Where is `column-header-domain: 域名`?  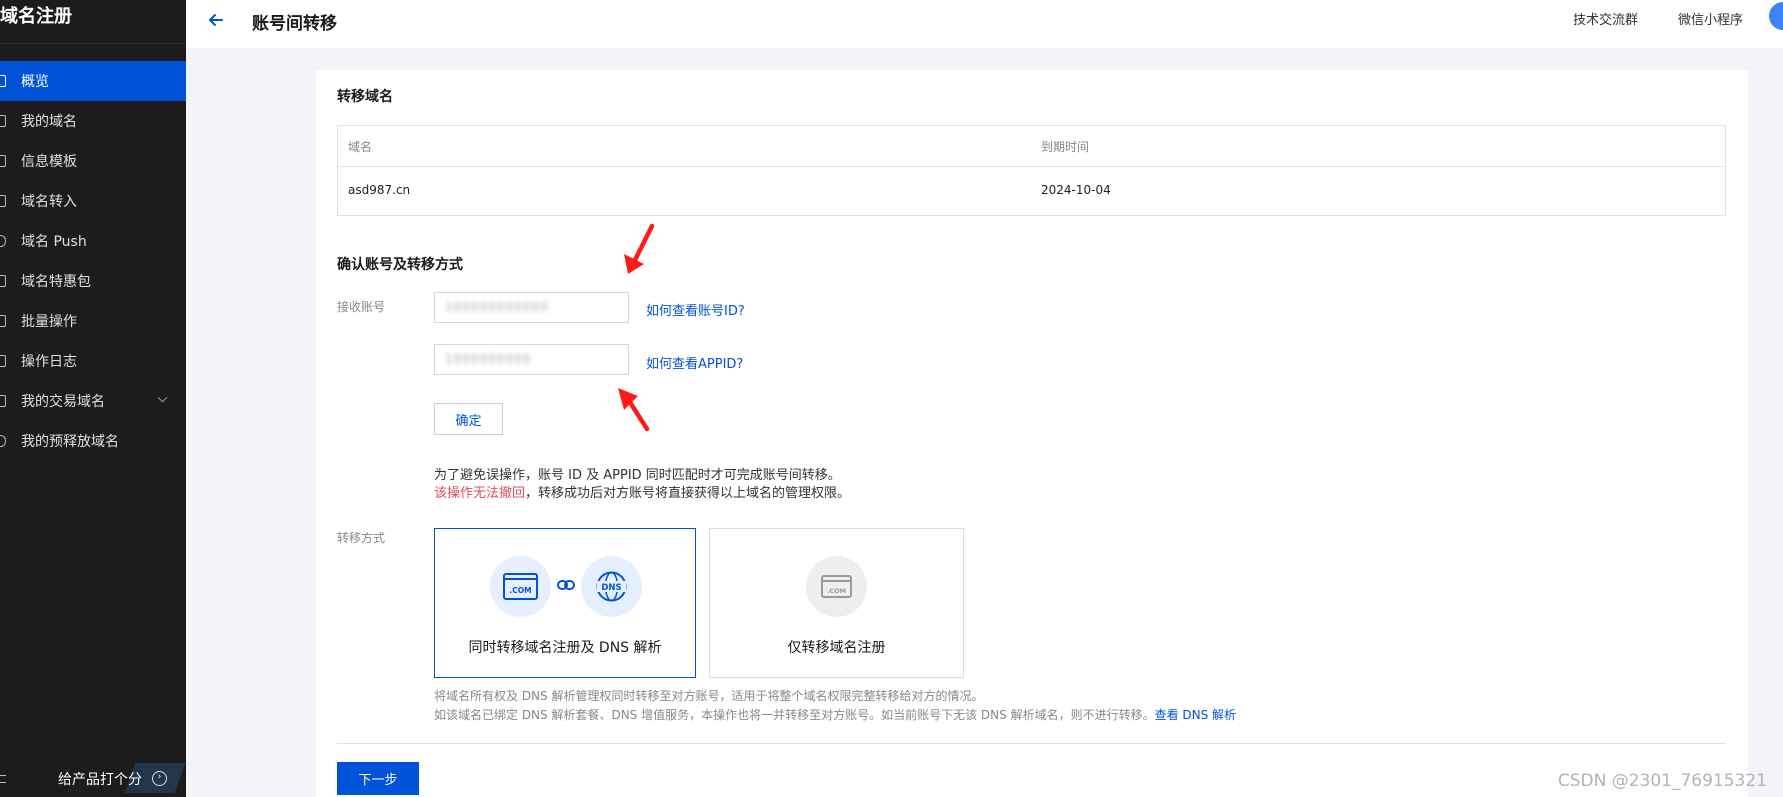 column-header-domain: 域名 is located at coordinates (360, 147).